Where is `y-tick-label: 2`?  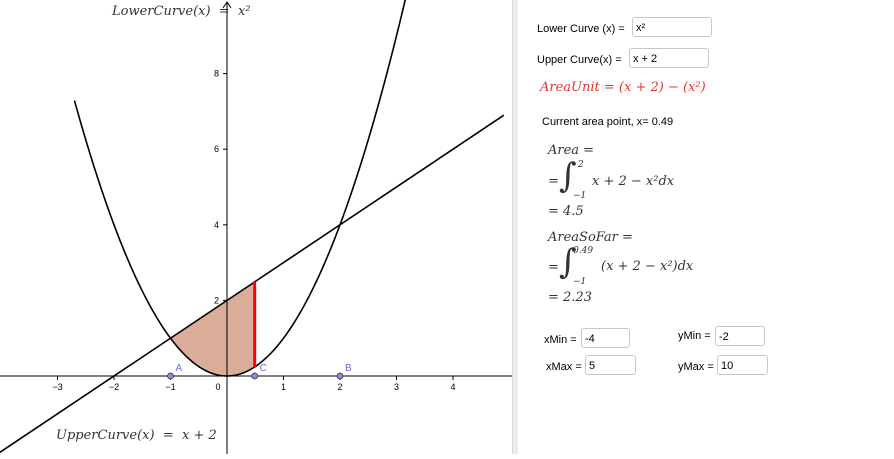
y-tick-label: 2 is located at coordinates (216, 300).